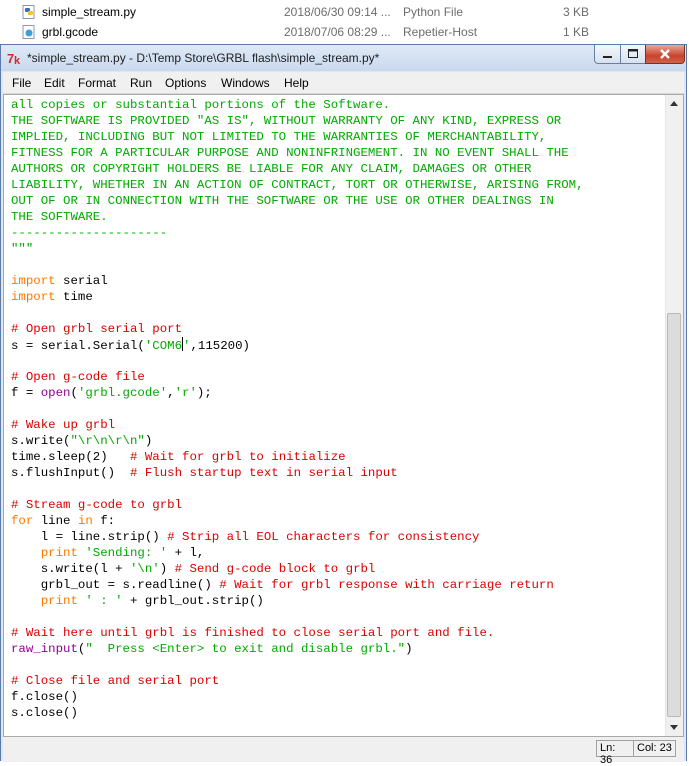 This screenshot has height=766, width=689. I want to click on code-token: time, so click(74, 297).